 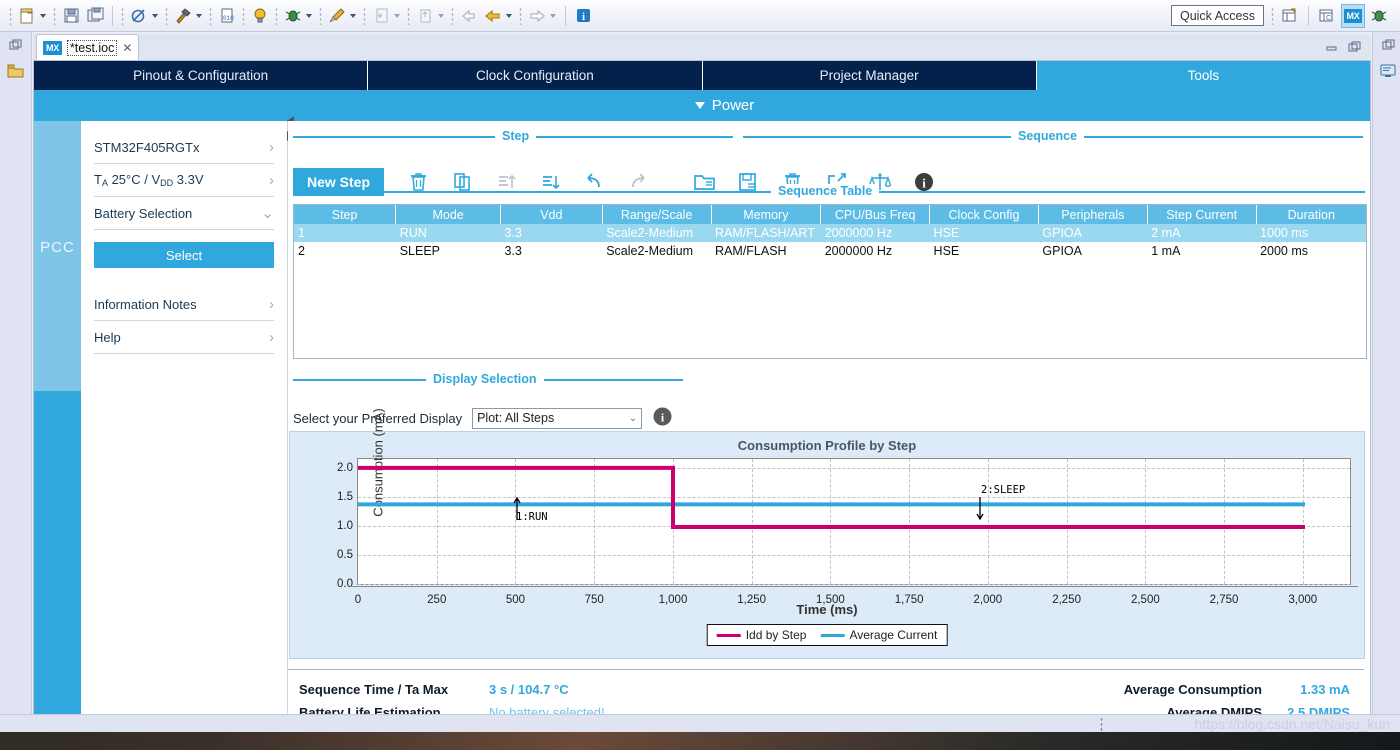 What do you see at coordinates (1354, 48) in the screenshot?
I see `maximize-restore-icon` at bounding box center [1354, 48].